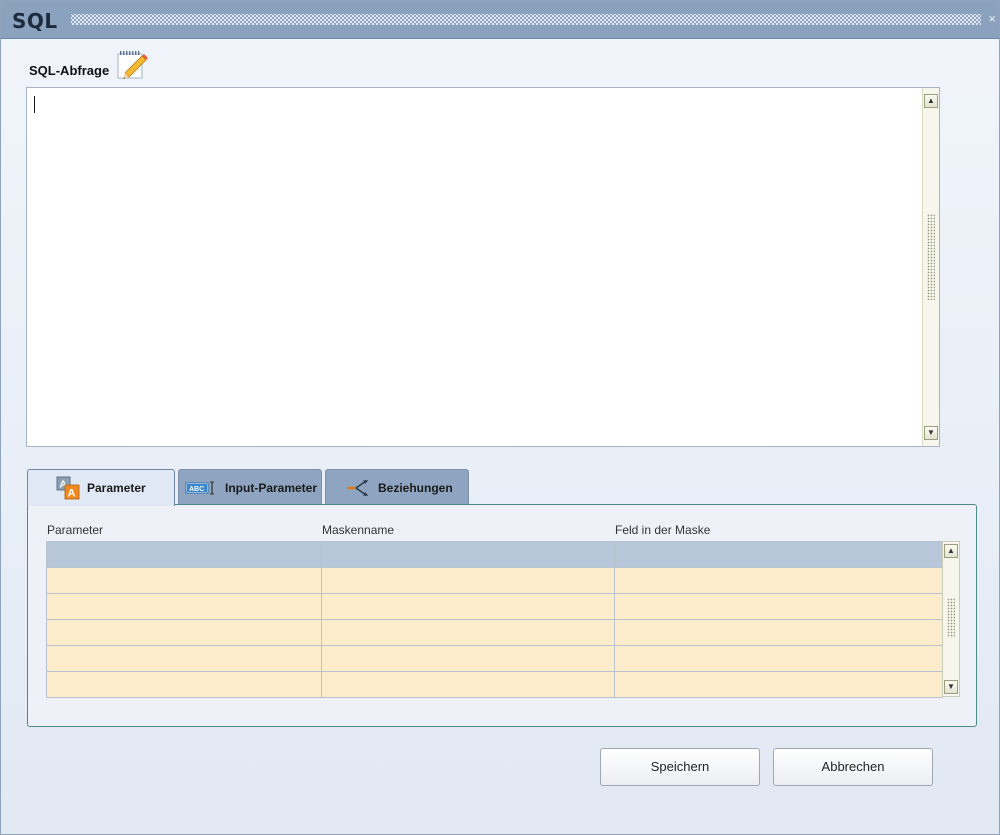  I want to click on title-bar: SQL ×, so click(500, 20).